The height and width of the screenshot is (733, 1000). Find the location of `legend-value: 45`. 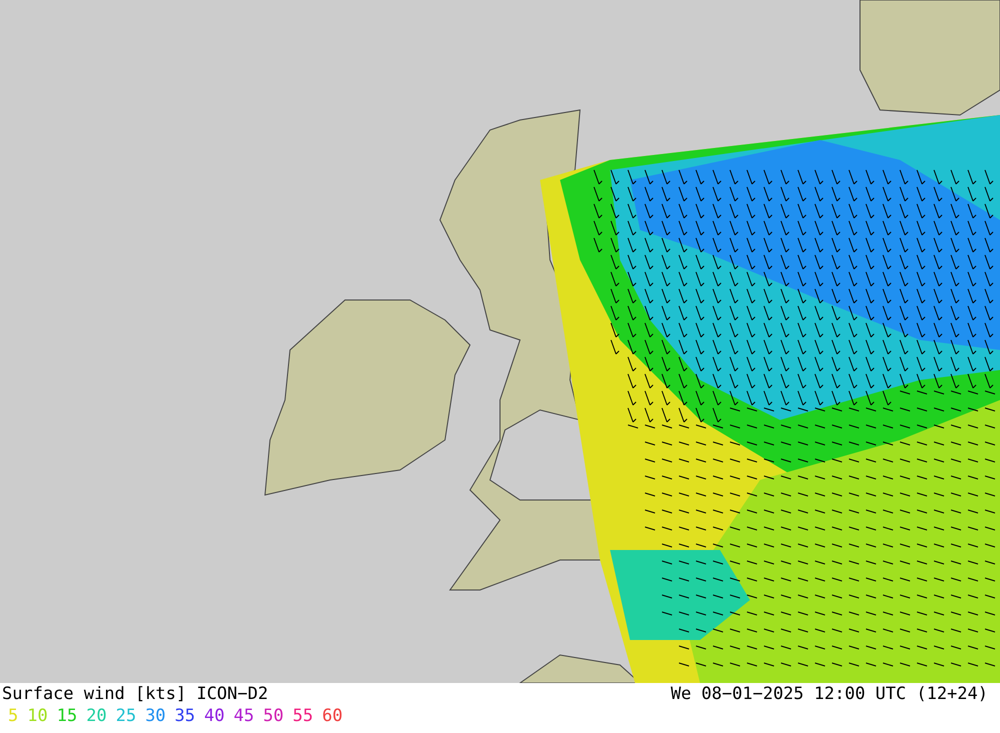

legend-value: 45 is located at coordinates (244, 716).